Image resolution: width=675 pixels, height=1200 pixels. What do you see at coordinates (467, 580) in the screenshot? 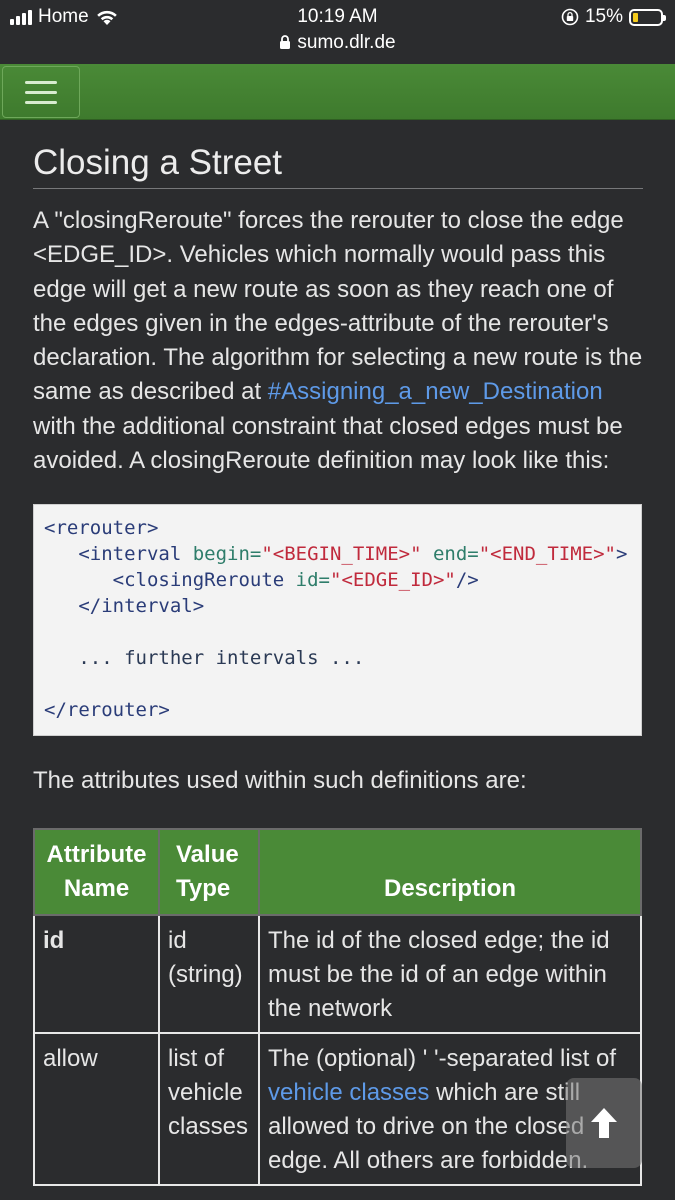
I see `code-closing-reroute-close: />` at bounding box center [467, 580].